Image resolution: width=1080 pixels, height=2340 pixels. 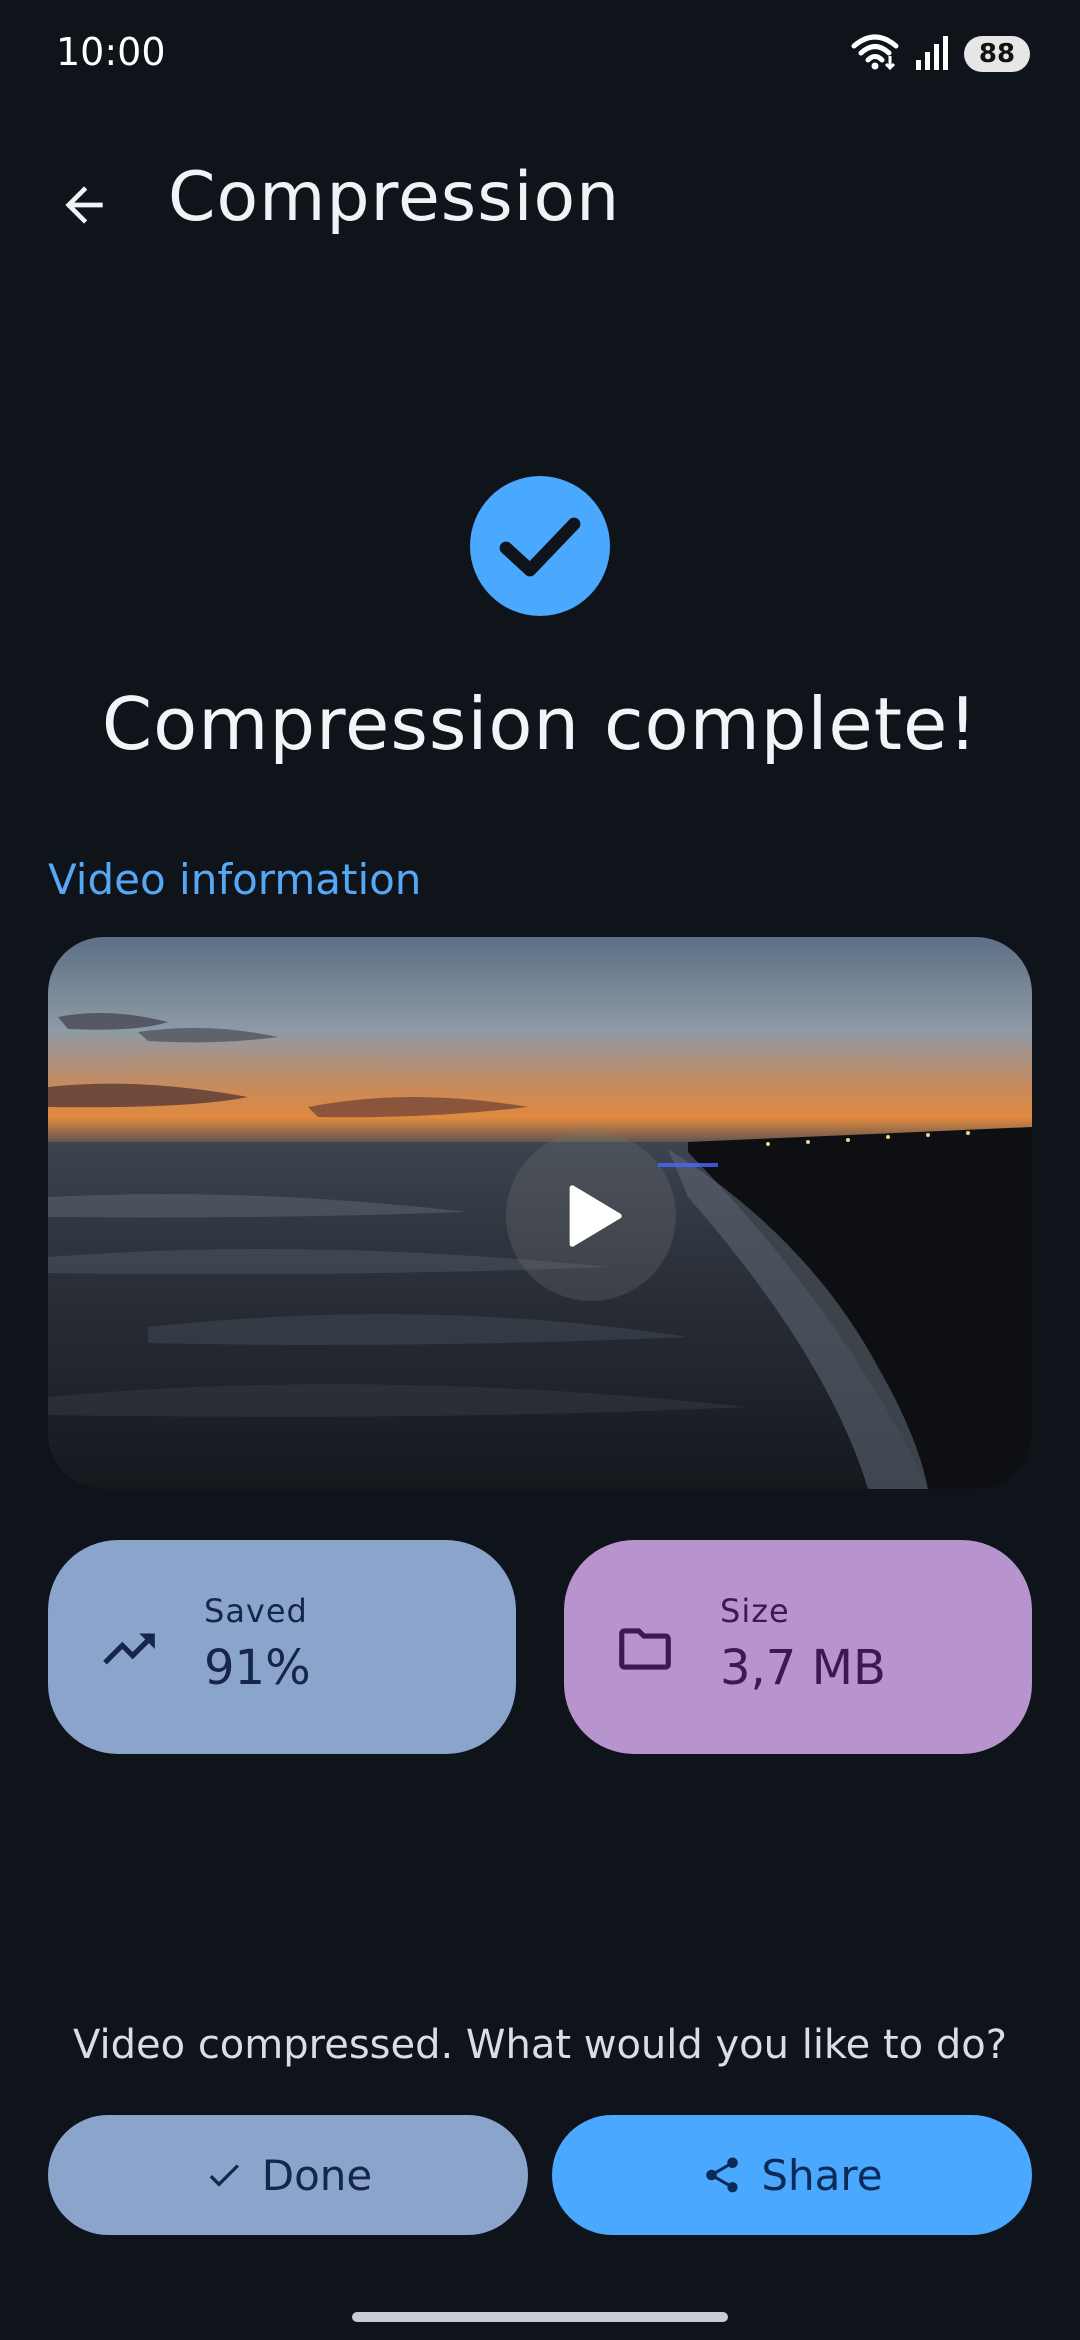 I want to click on signal-icon, so click(x=932, y=54).